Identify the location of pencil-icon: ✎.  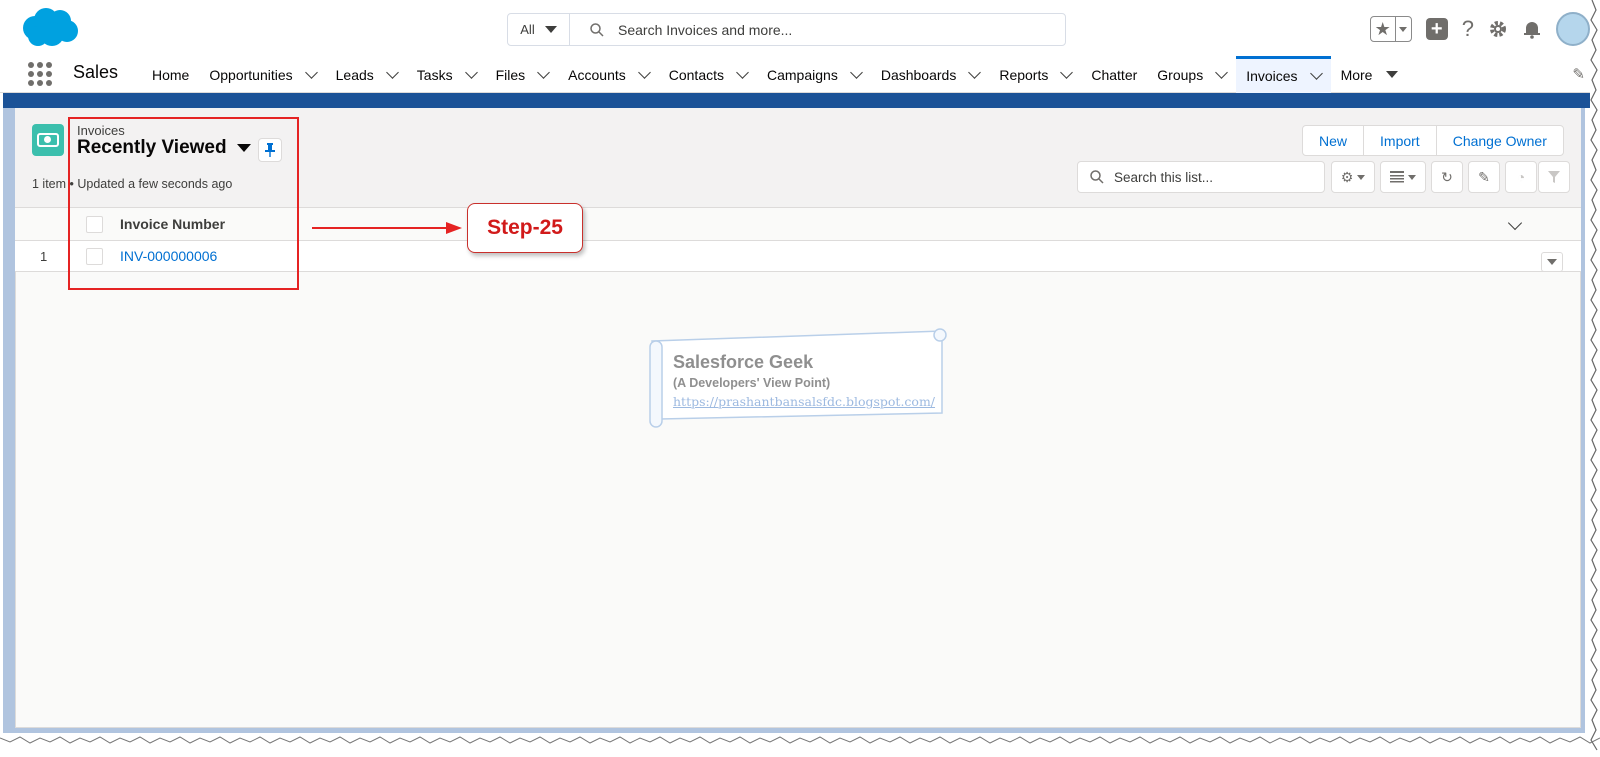
(1484, 176).